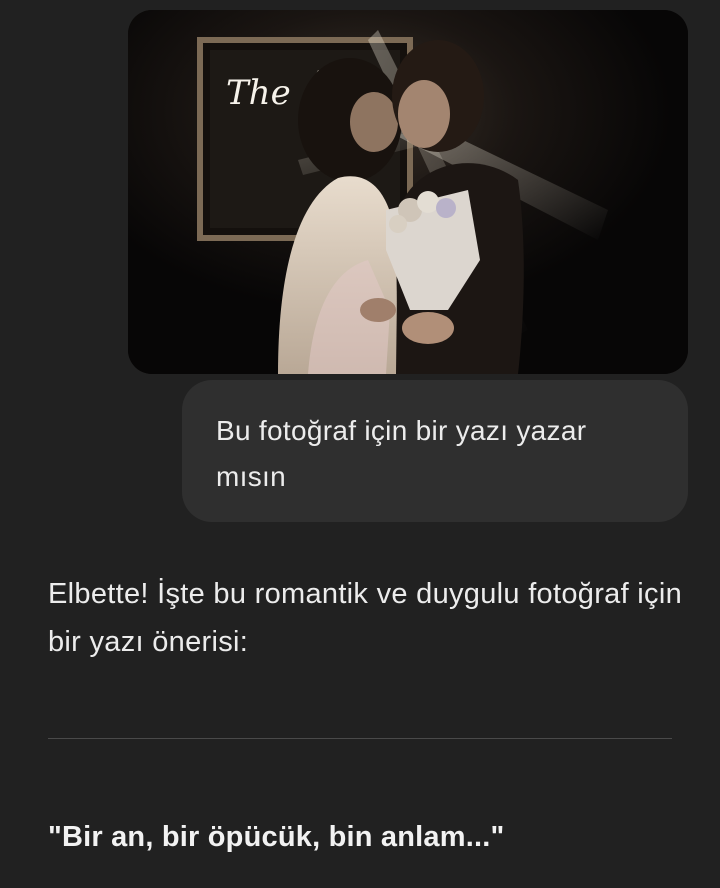 This screenshot has width=720, height=888. I want to click on user-message-bubble: Bu fotoğraf için bir yazı yazar mısın, so click(435, 451).